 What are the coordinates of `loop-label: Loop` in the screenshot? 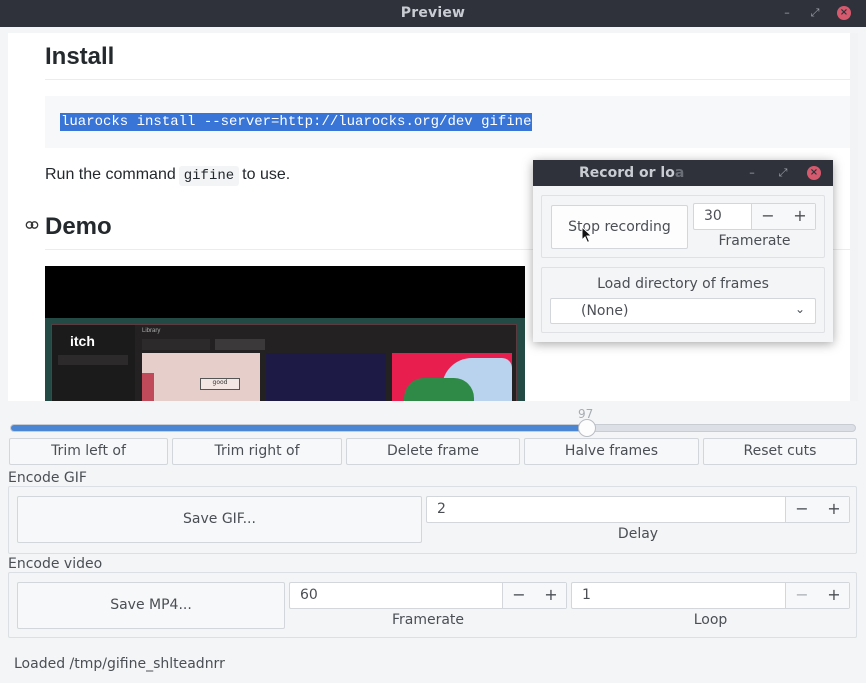 It's located at (710, 620).